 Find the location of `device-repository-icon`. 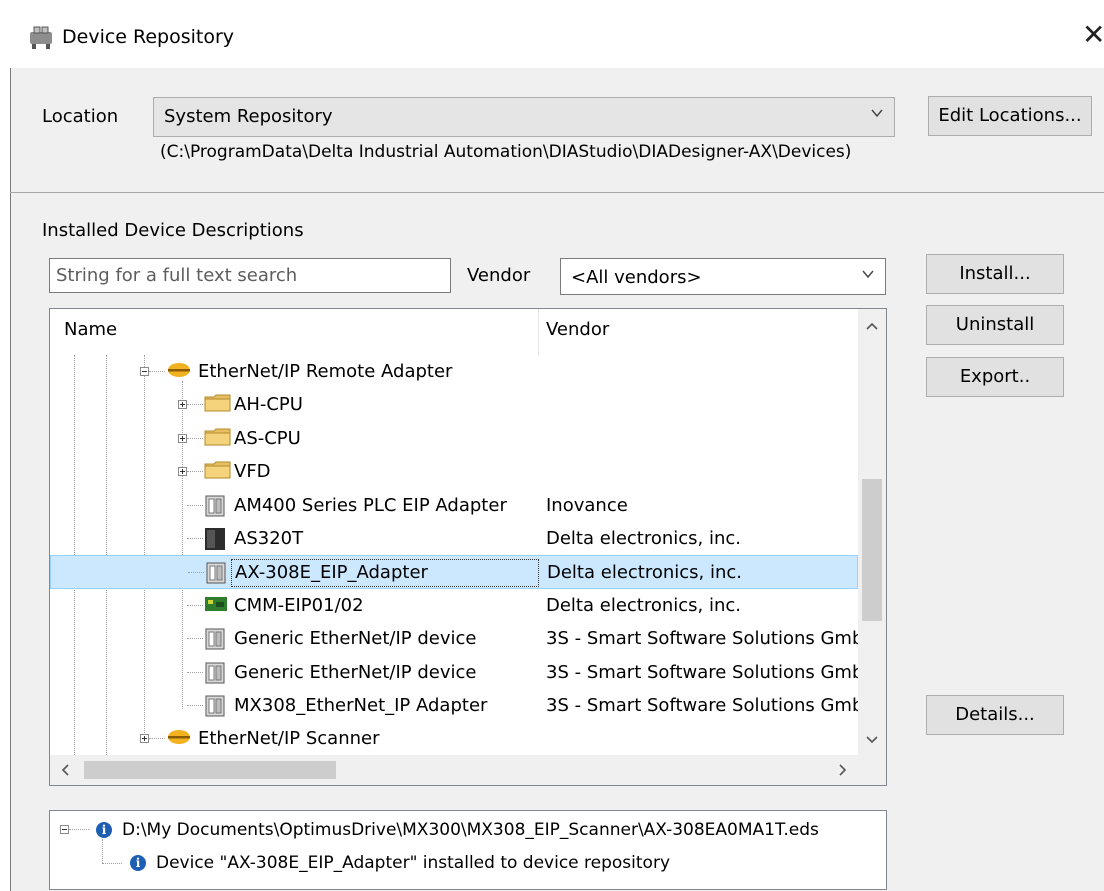

device-repository-icon is located at coordinates (41, 37).